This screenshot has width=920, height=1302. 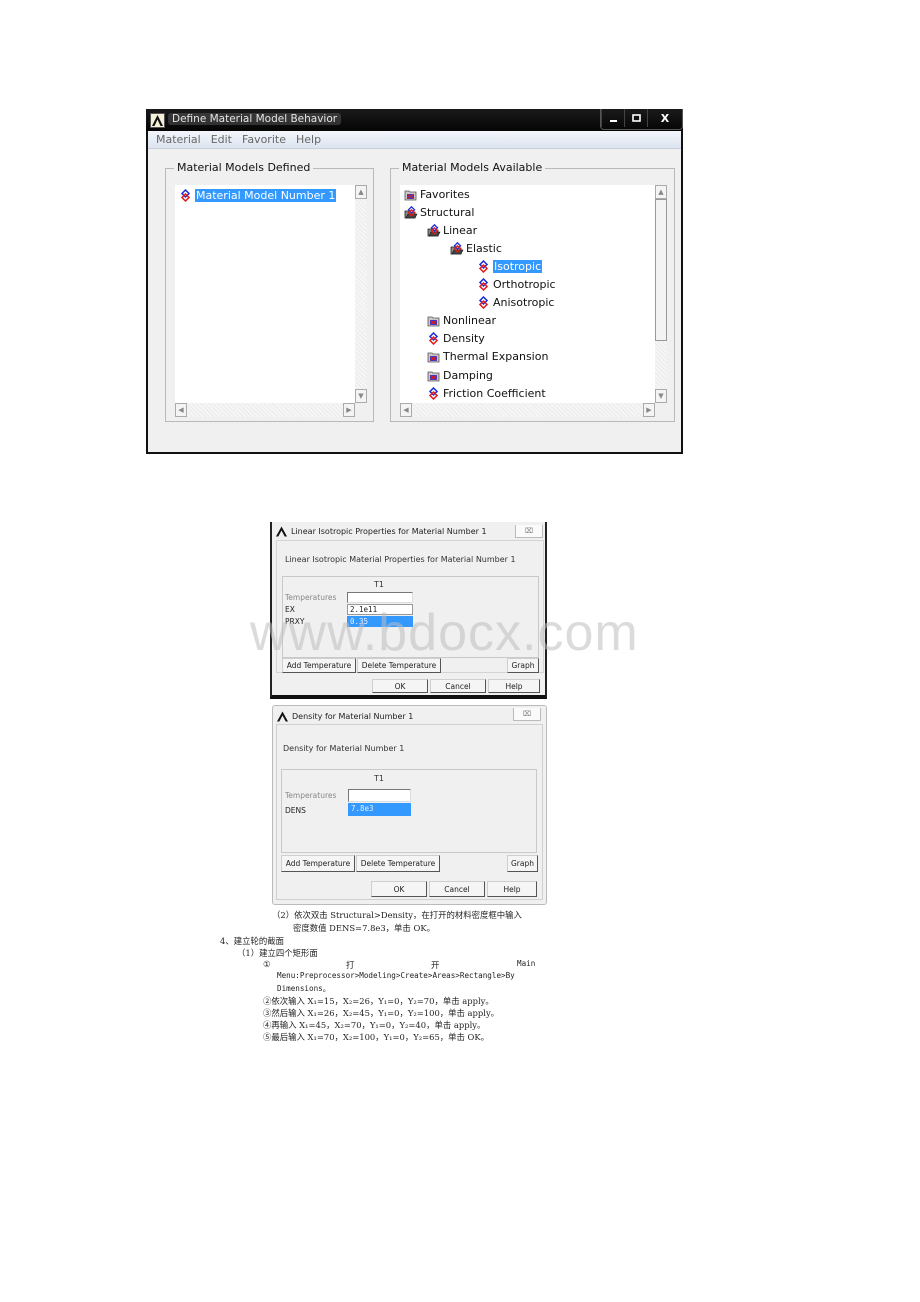 I want to click on property-table: T1 Temperatures EX 2.1e11 PRXY 0.35, so click(x=410, y=617).